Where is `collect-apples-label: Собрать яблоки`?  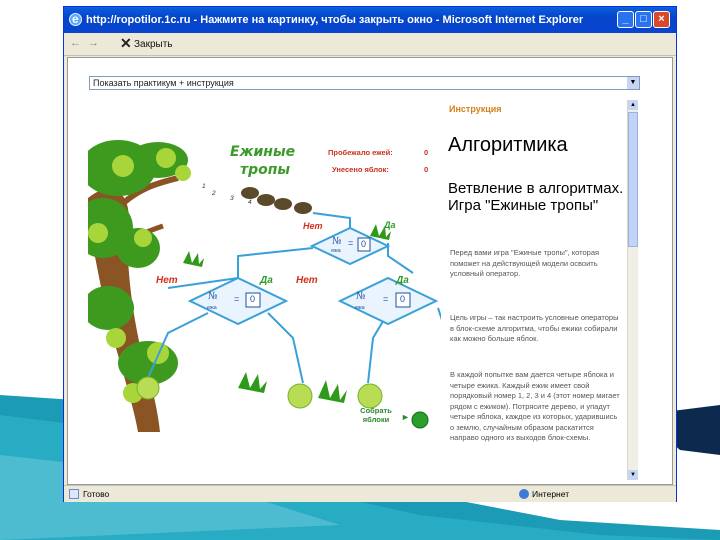
collect-apples-label: Собрать яблоки is located at coordinates (376, 415).